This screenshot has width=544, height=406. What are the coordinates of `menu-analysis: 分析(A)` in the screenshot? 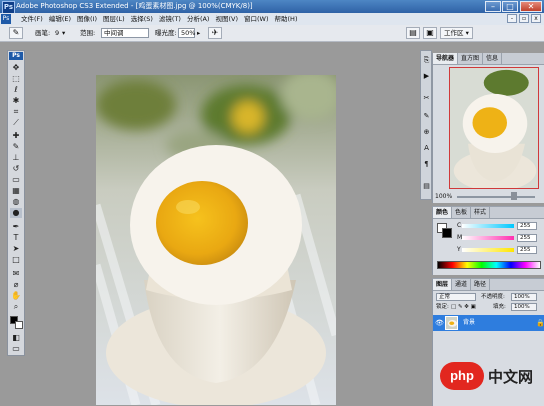 It's located at (198, 19).